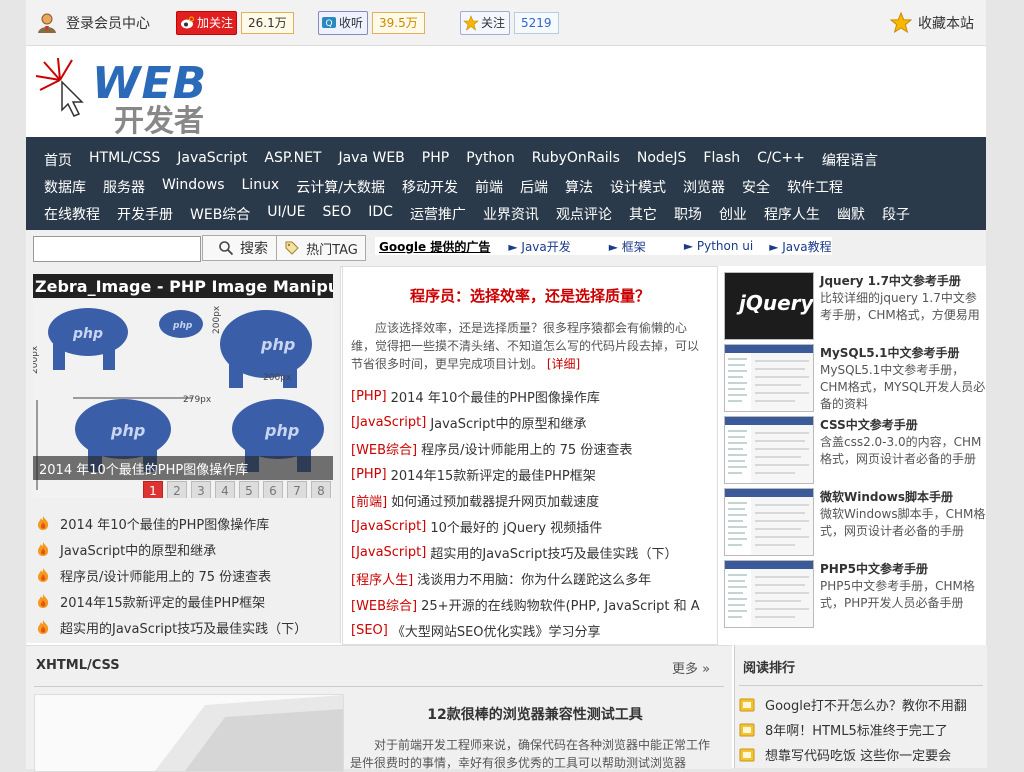  What do you see at coordinates (286, 214) in the screenshot?
I see `nav-item: UI/UE` at bounding box center [286, 214].